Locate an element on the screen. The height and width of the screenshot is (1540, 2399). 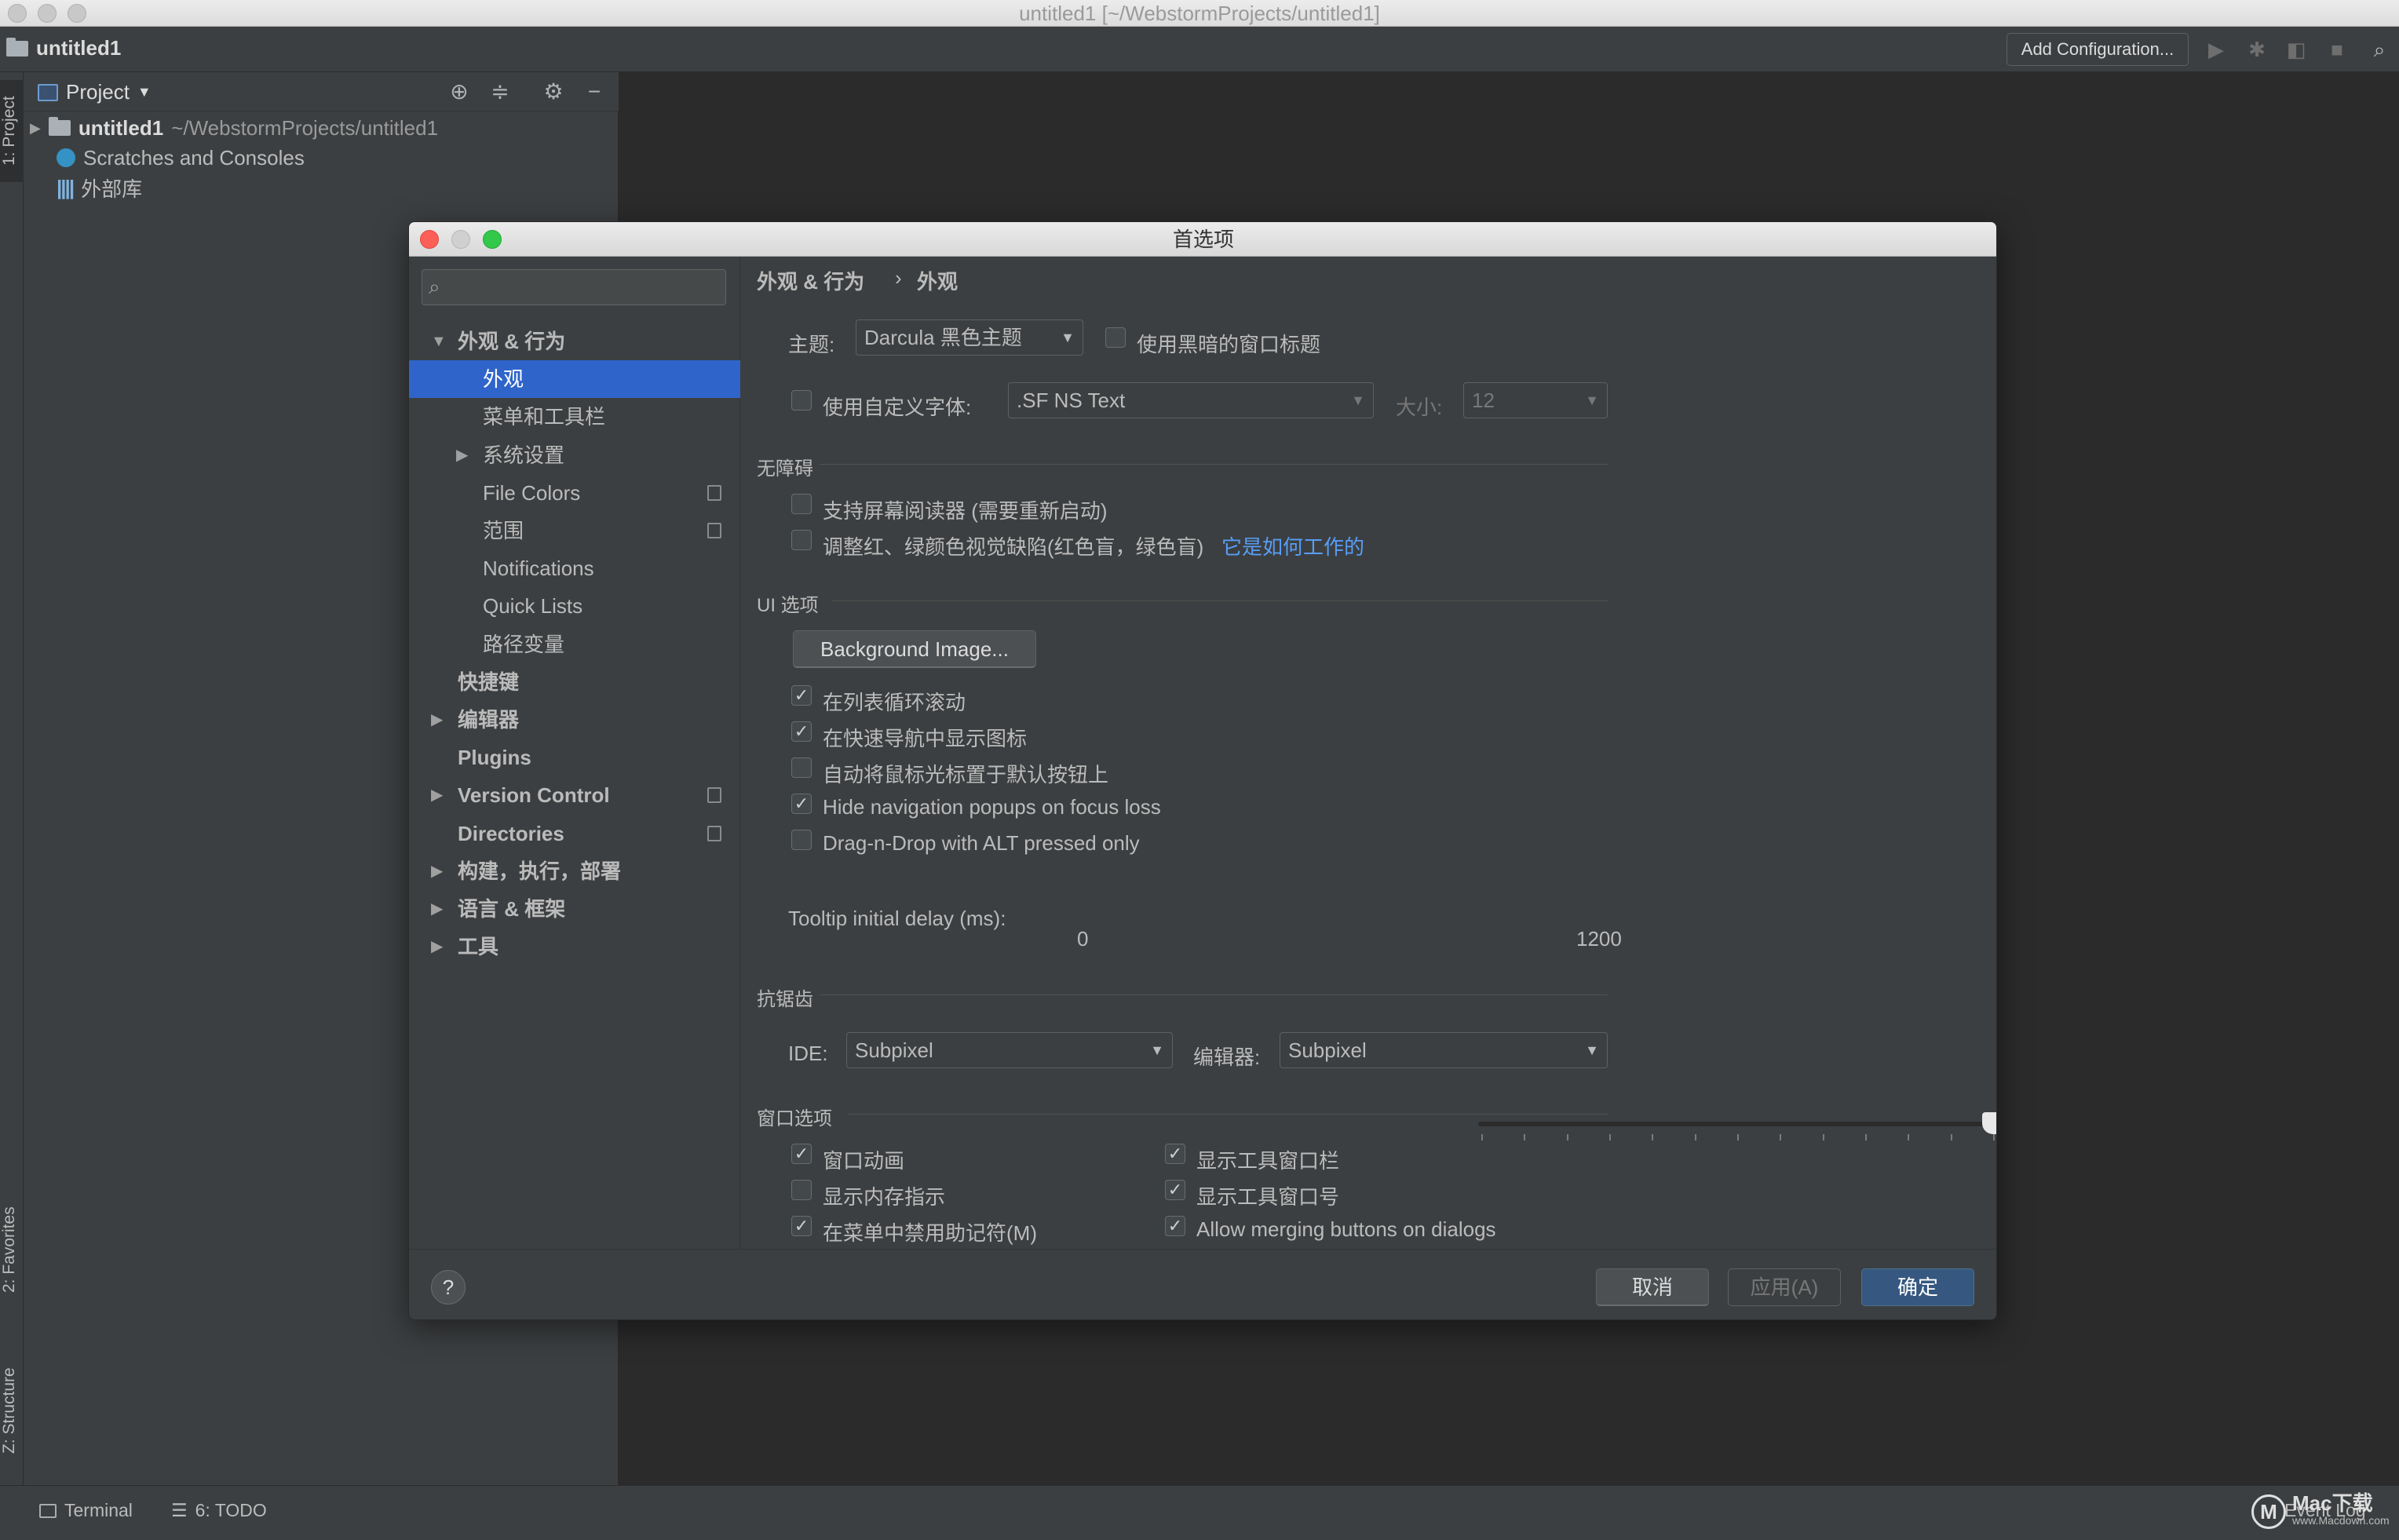
settings-nav-item: ▼ 外观 & 行为 is located at coordinates (574, 341).